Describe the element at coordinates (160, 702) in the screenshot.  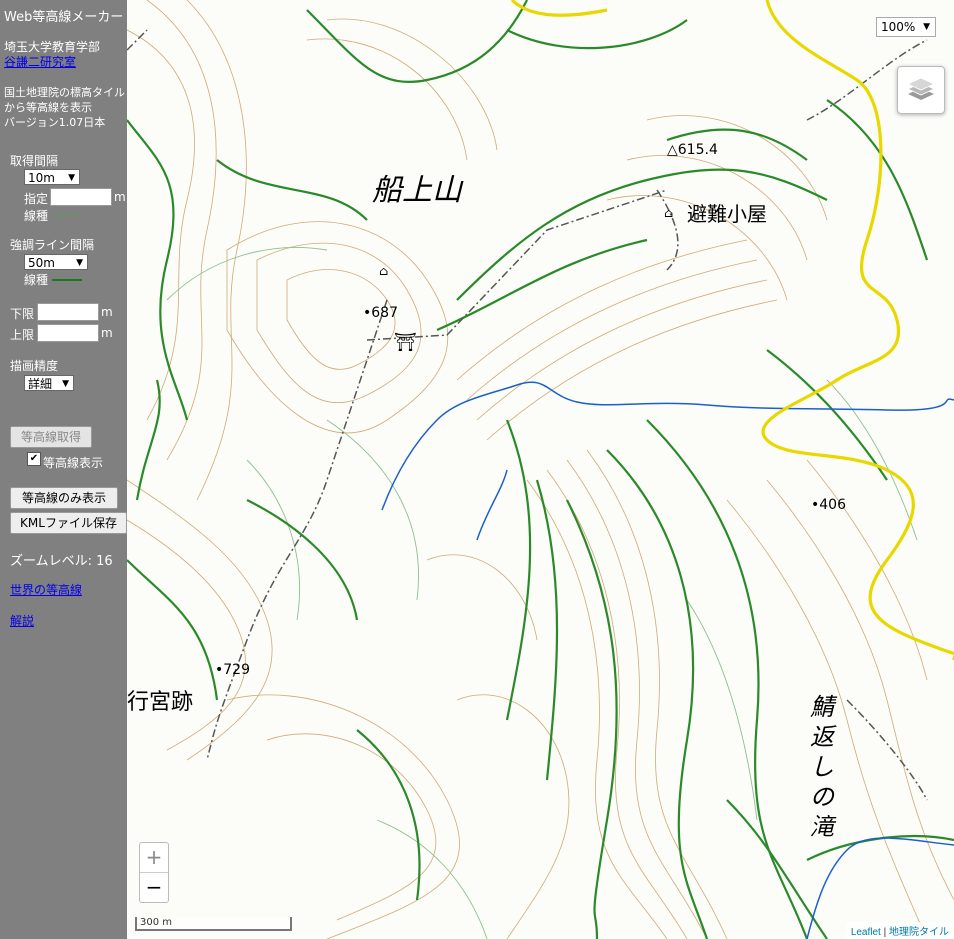
I see `ruins-label: 行宮跡` at that location.